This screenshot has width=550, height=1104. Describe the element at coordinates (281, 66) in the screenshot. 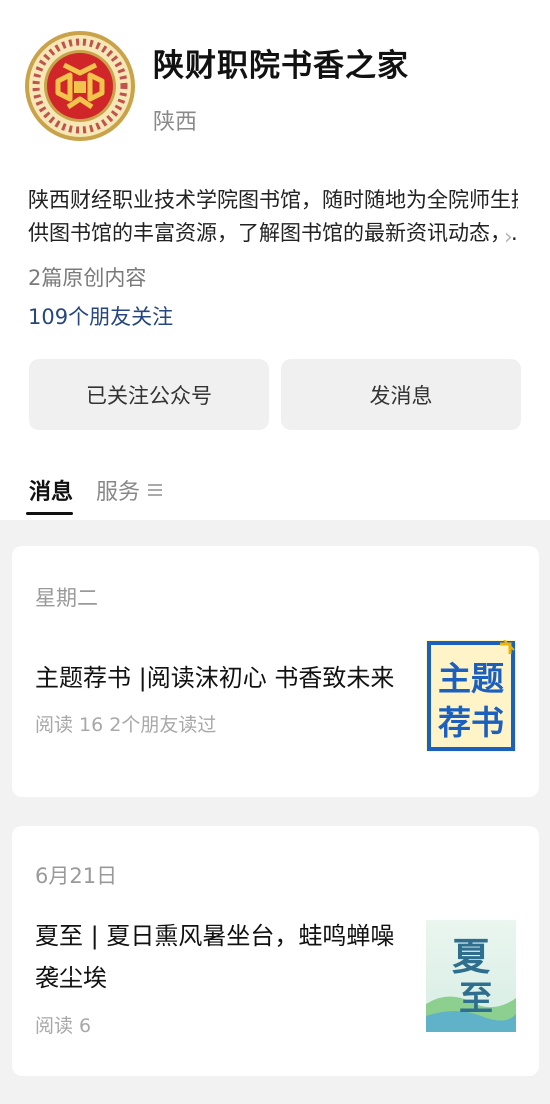

I see `account-name: 陕财职院书香之家` at that location.